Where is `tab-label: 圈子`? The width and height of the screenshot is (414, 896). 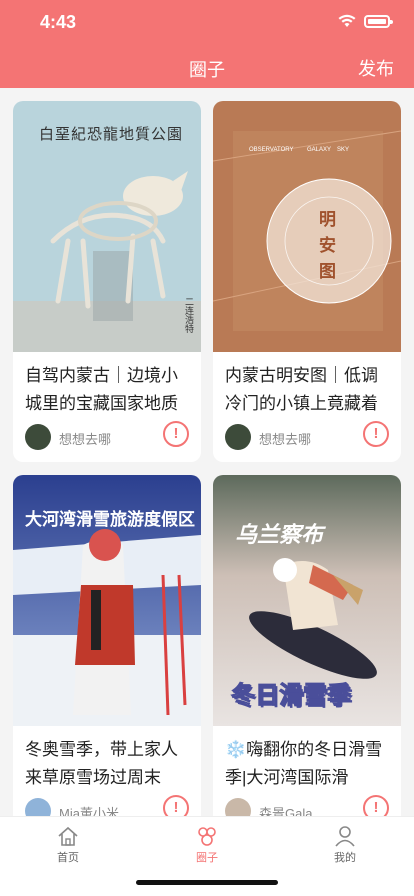 tab-label: 圈子 is located at coordinates (207, 858).